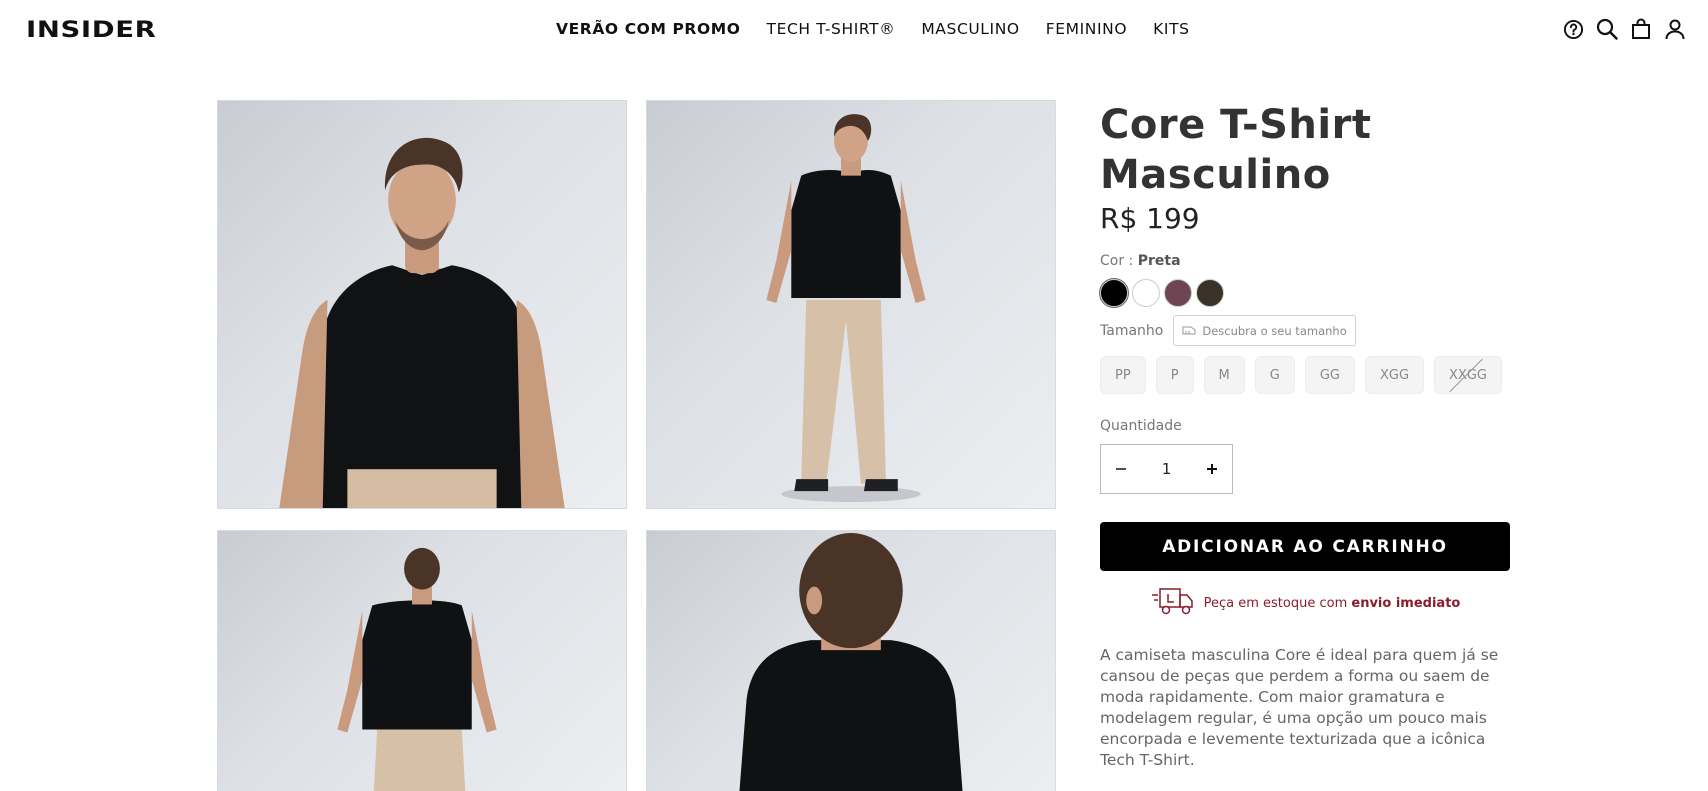 This screenshot has height=791, width=1708. What do you see at coordinates (1123, 375) in the screenshot?
I see `size-option-pp: PP` at bounding box center [1123, 375].